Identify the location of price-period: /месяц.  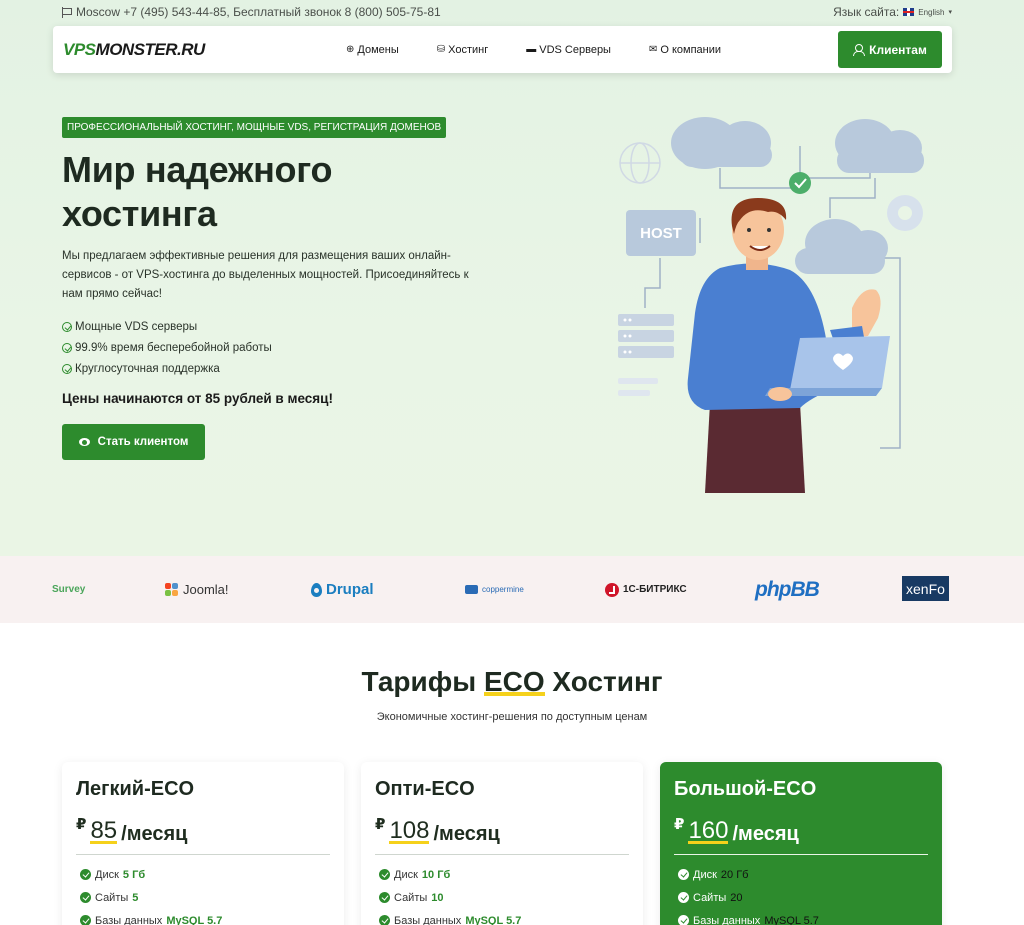
(765, 834).